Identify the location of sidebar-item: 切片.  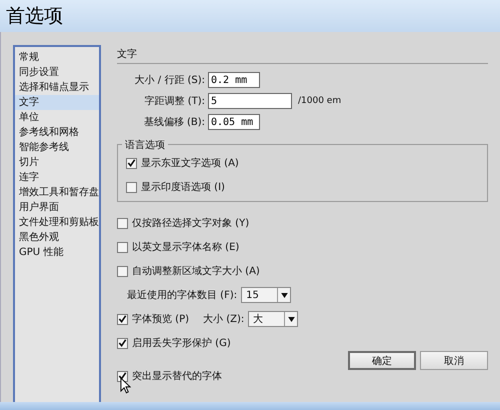
(57, 162).